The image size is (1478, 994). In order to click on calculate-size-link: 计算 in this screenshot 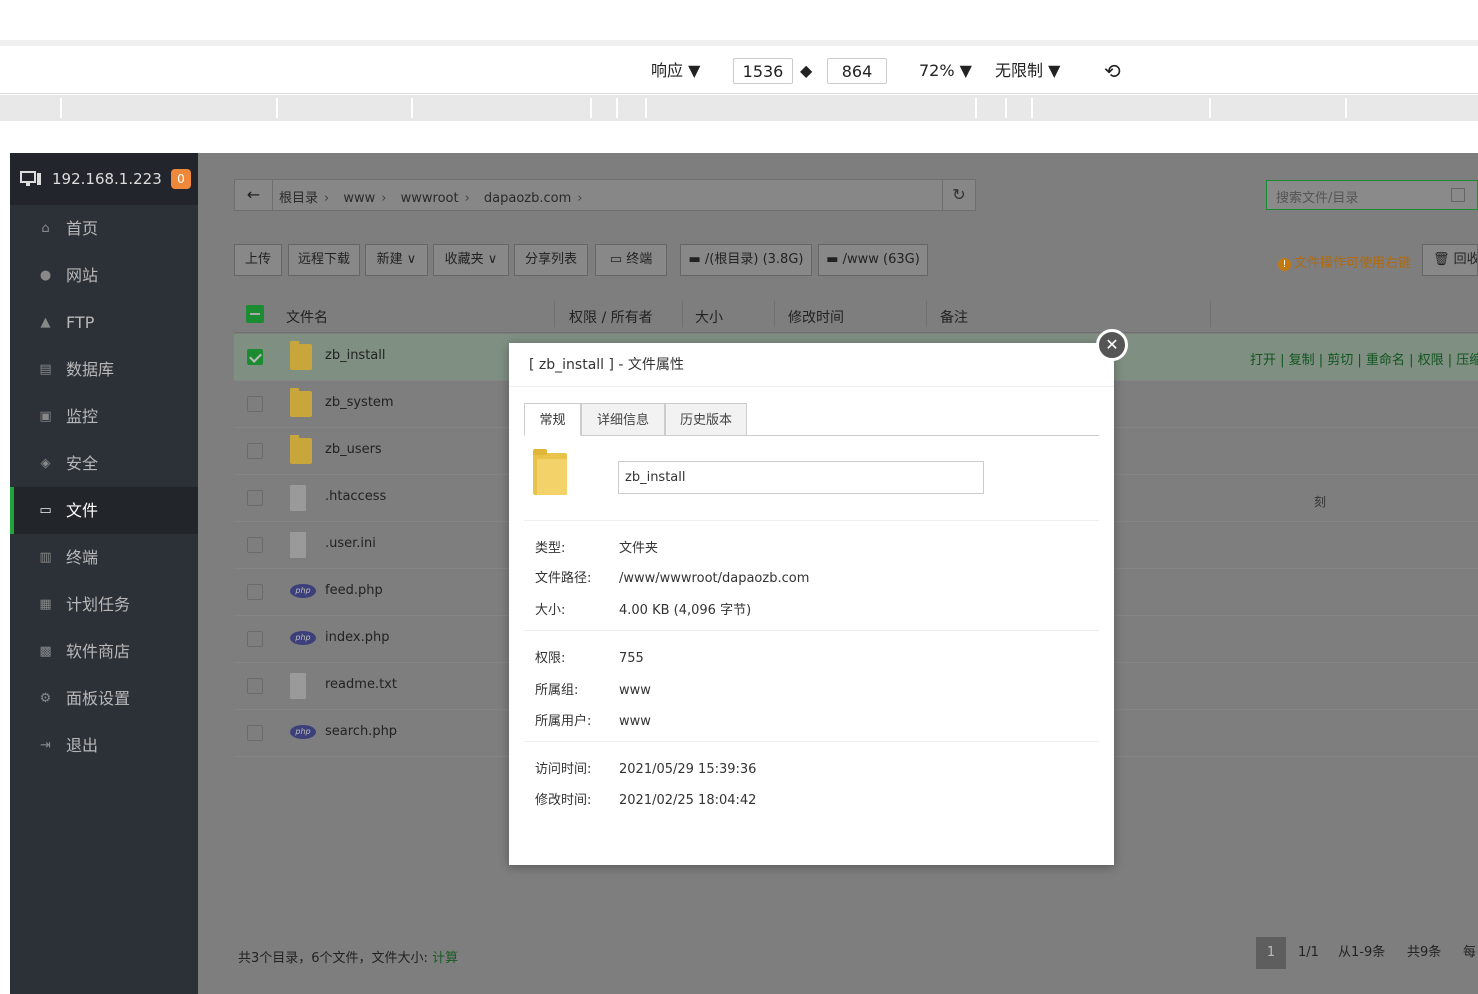, I will do `click(445, 958)`.